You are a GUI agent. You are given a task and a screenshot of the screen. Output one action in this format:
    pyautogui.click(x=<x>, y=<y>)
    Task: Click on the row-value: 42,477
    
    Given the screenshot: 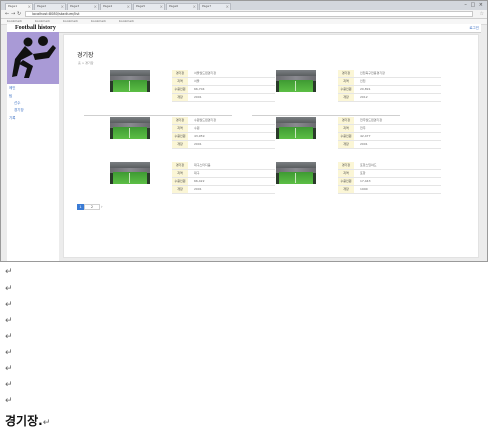 What is the action you would take?
    pyautogui.click(x=365, y=136)
    